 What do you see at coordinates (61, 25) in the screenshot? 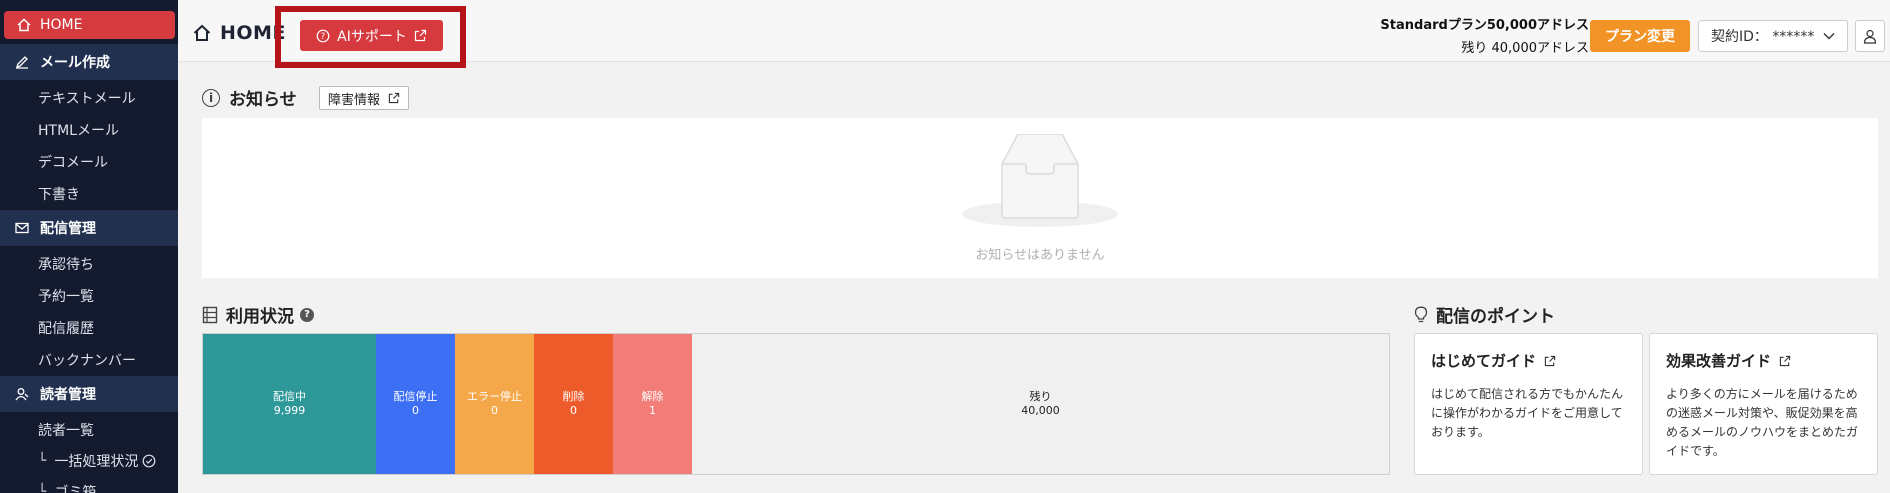
I see `sidebar-item-label: HOME` at bounding box center [61, 25].